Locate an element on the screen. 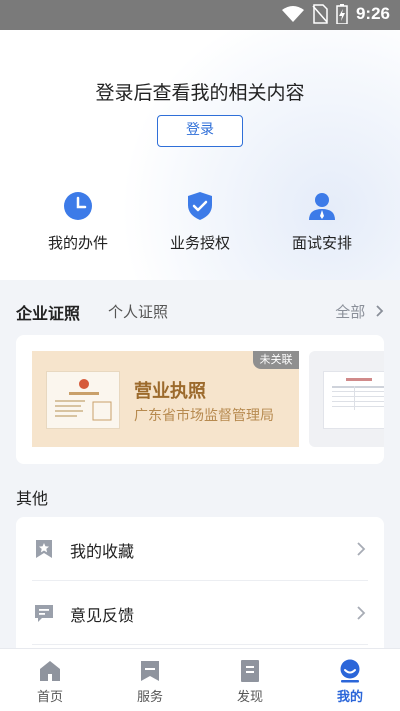  status-time: 9:26 is located at coordinates (372, 13).